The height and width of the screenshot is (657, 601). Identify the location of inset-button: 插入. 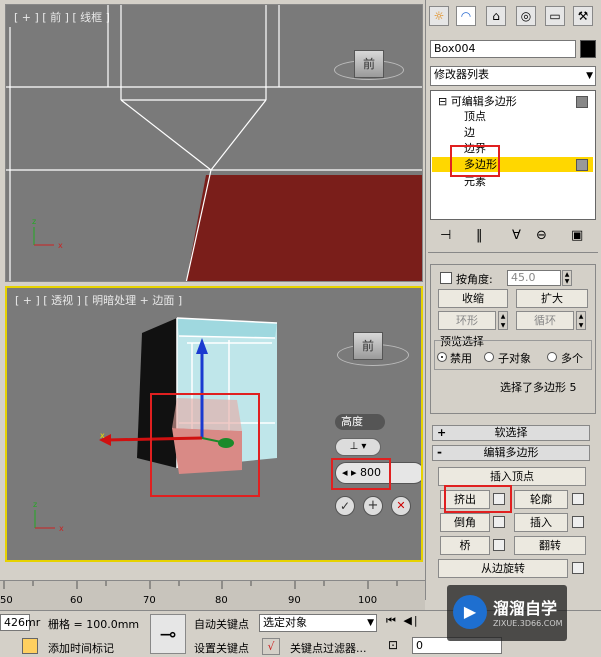
(541, 522).